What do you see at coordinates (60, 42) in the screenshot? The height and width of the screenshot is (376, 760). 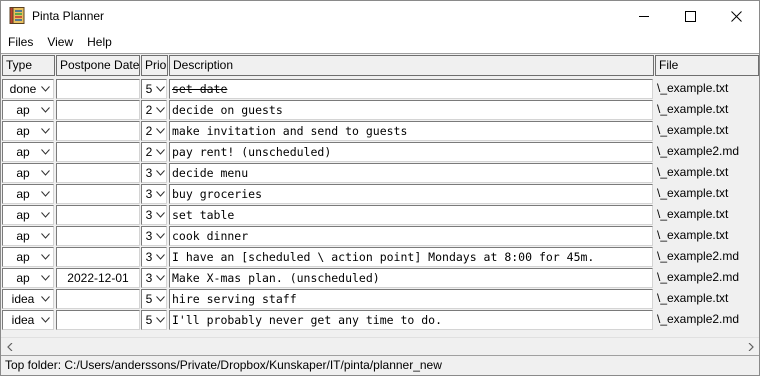 I see `menu-view: View` at bounding box center [60, 42].